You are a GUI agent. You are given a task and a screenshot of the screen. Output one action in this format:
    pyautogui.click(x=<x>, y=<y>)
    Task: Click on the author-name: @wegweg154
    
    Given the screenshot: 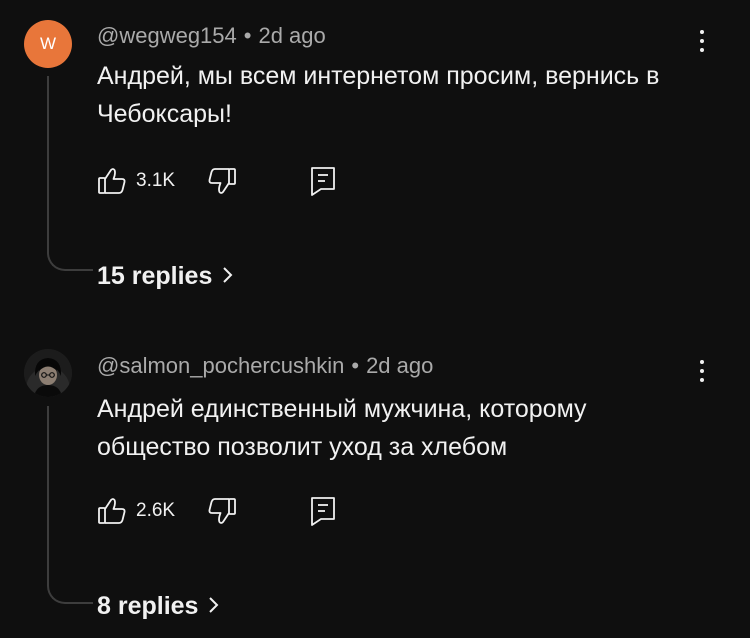 What is the action you would take?
    pyautogui.click(x=167, y=35)
    